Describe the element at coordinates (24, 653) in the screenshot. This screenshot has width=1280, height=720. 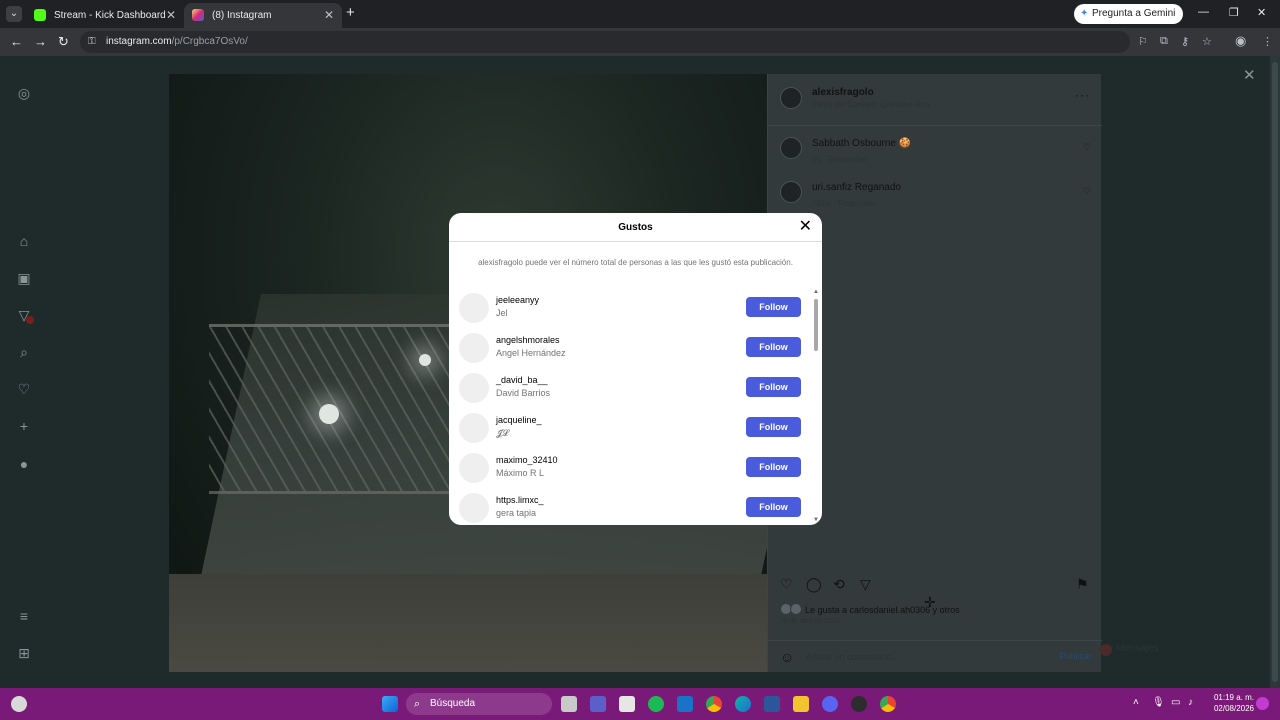
I see `apps-icon: ⊞` at that location.